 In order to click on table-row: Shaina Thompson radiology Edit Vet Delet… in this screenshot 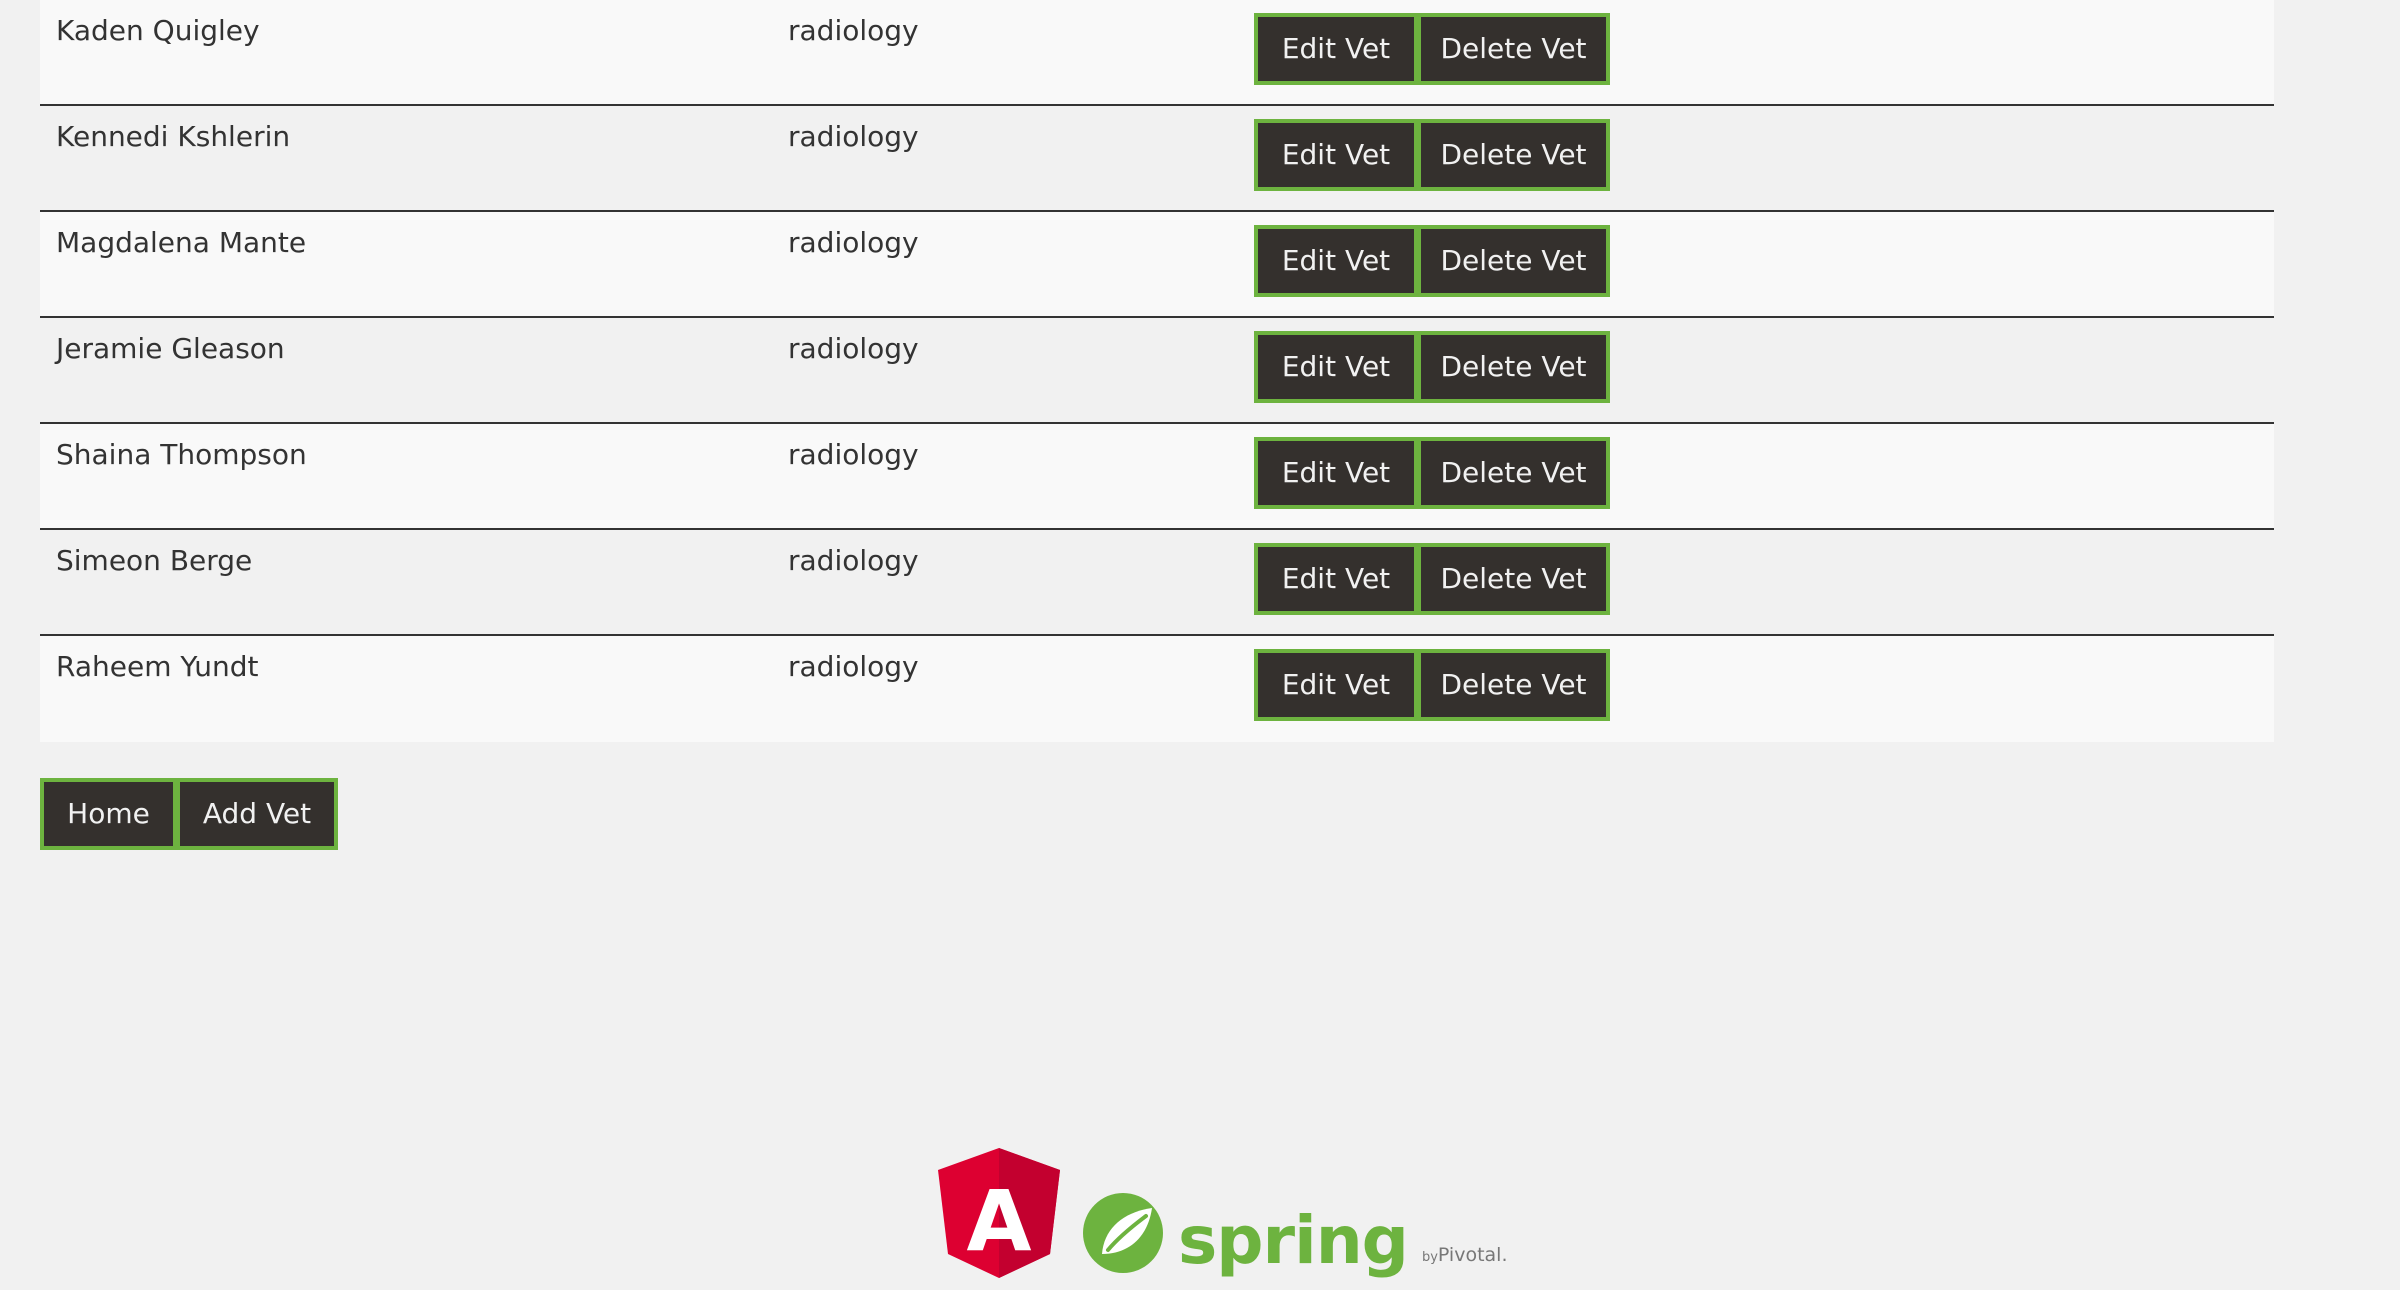, I will do `click(1157, 477)`.